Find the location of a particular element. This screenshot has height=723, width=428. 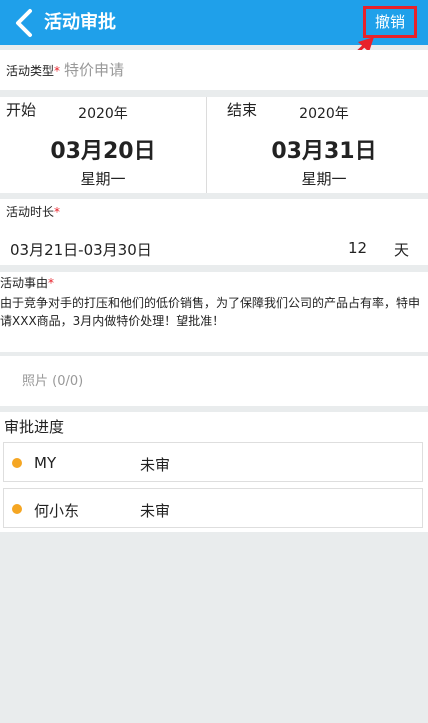

duration-range: 03月21日-03月30日 is located at coordinates (81, 250).